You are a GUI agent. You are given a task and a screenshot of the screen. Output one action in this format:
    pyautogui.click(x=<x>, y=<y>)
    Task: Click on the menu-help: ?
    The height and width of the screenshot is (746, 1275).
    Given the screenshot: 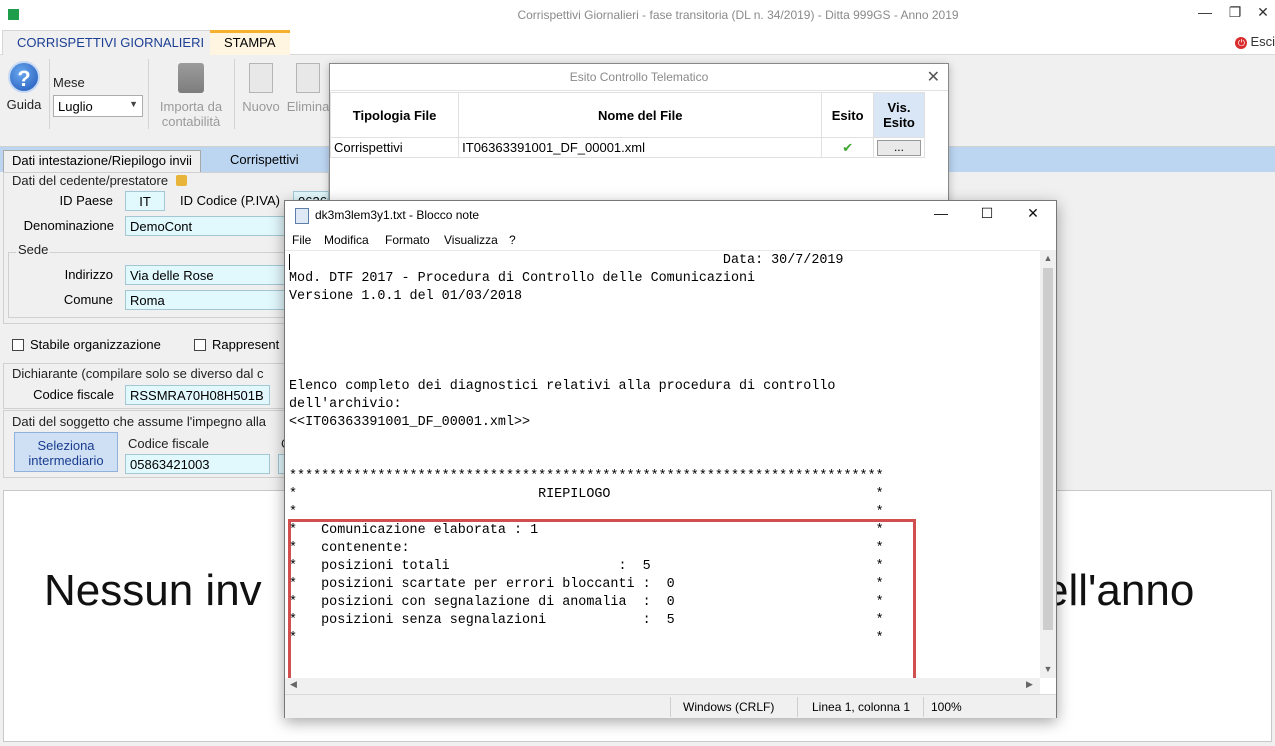 What is the action you would take?
    pyautogui.click(x=512, y=240)
    